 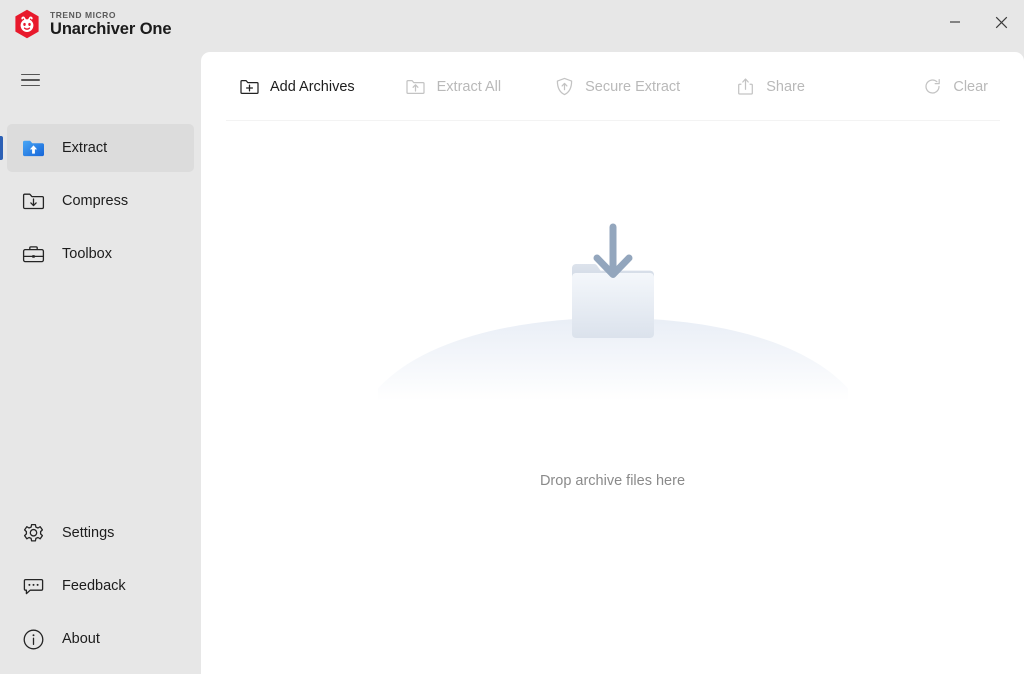 I want to click on toolbox-icon, so click(x=33, y=254).